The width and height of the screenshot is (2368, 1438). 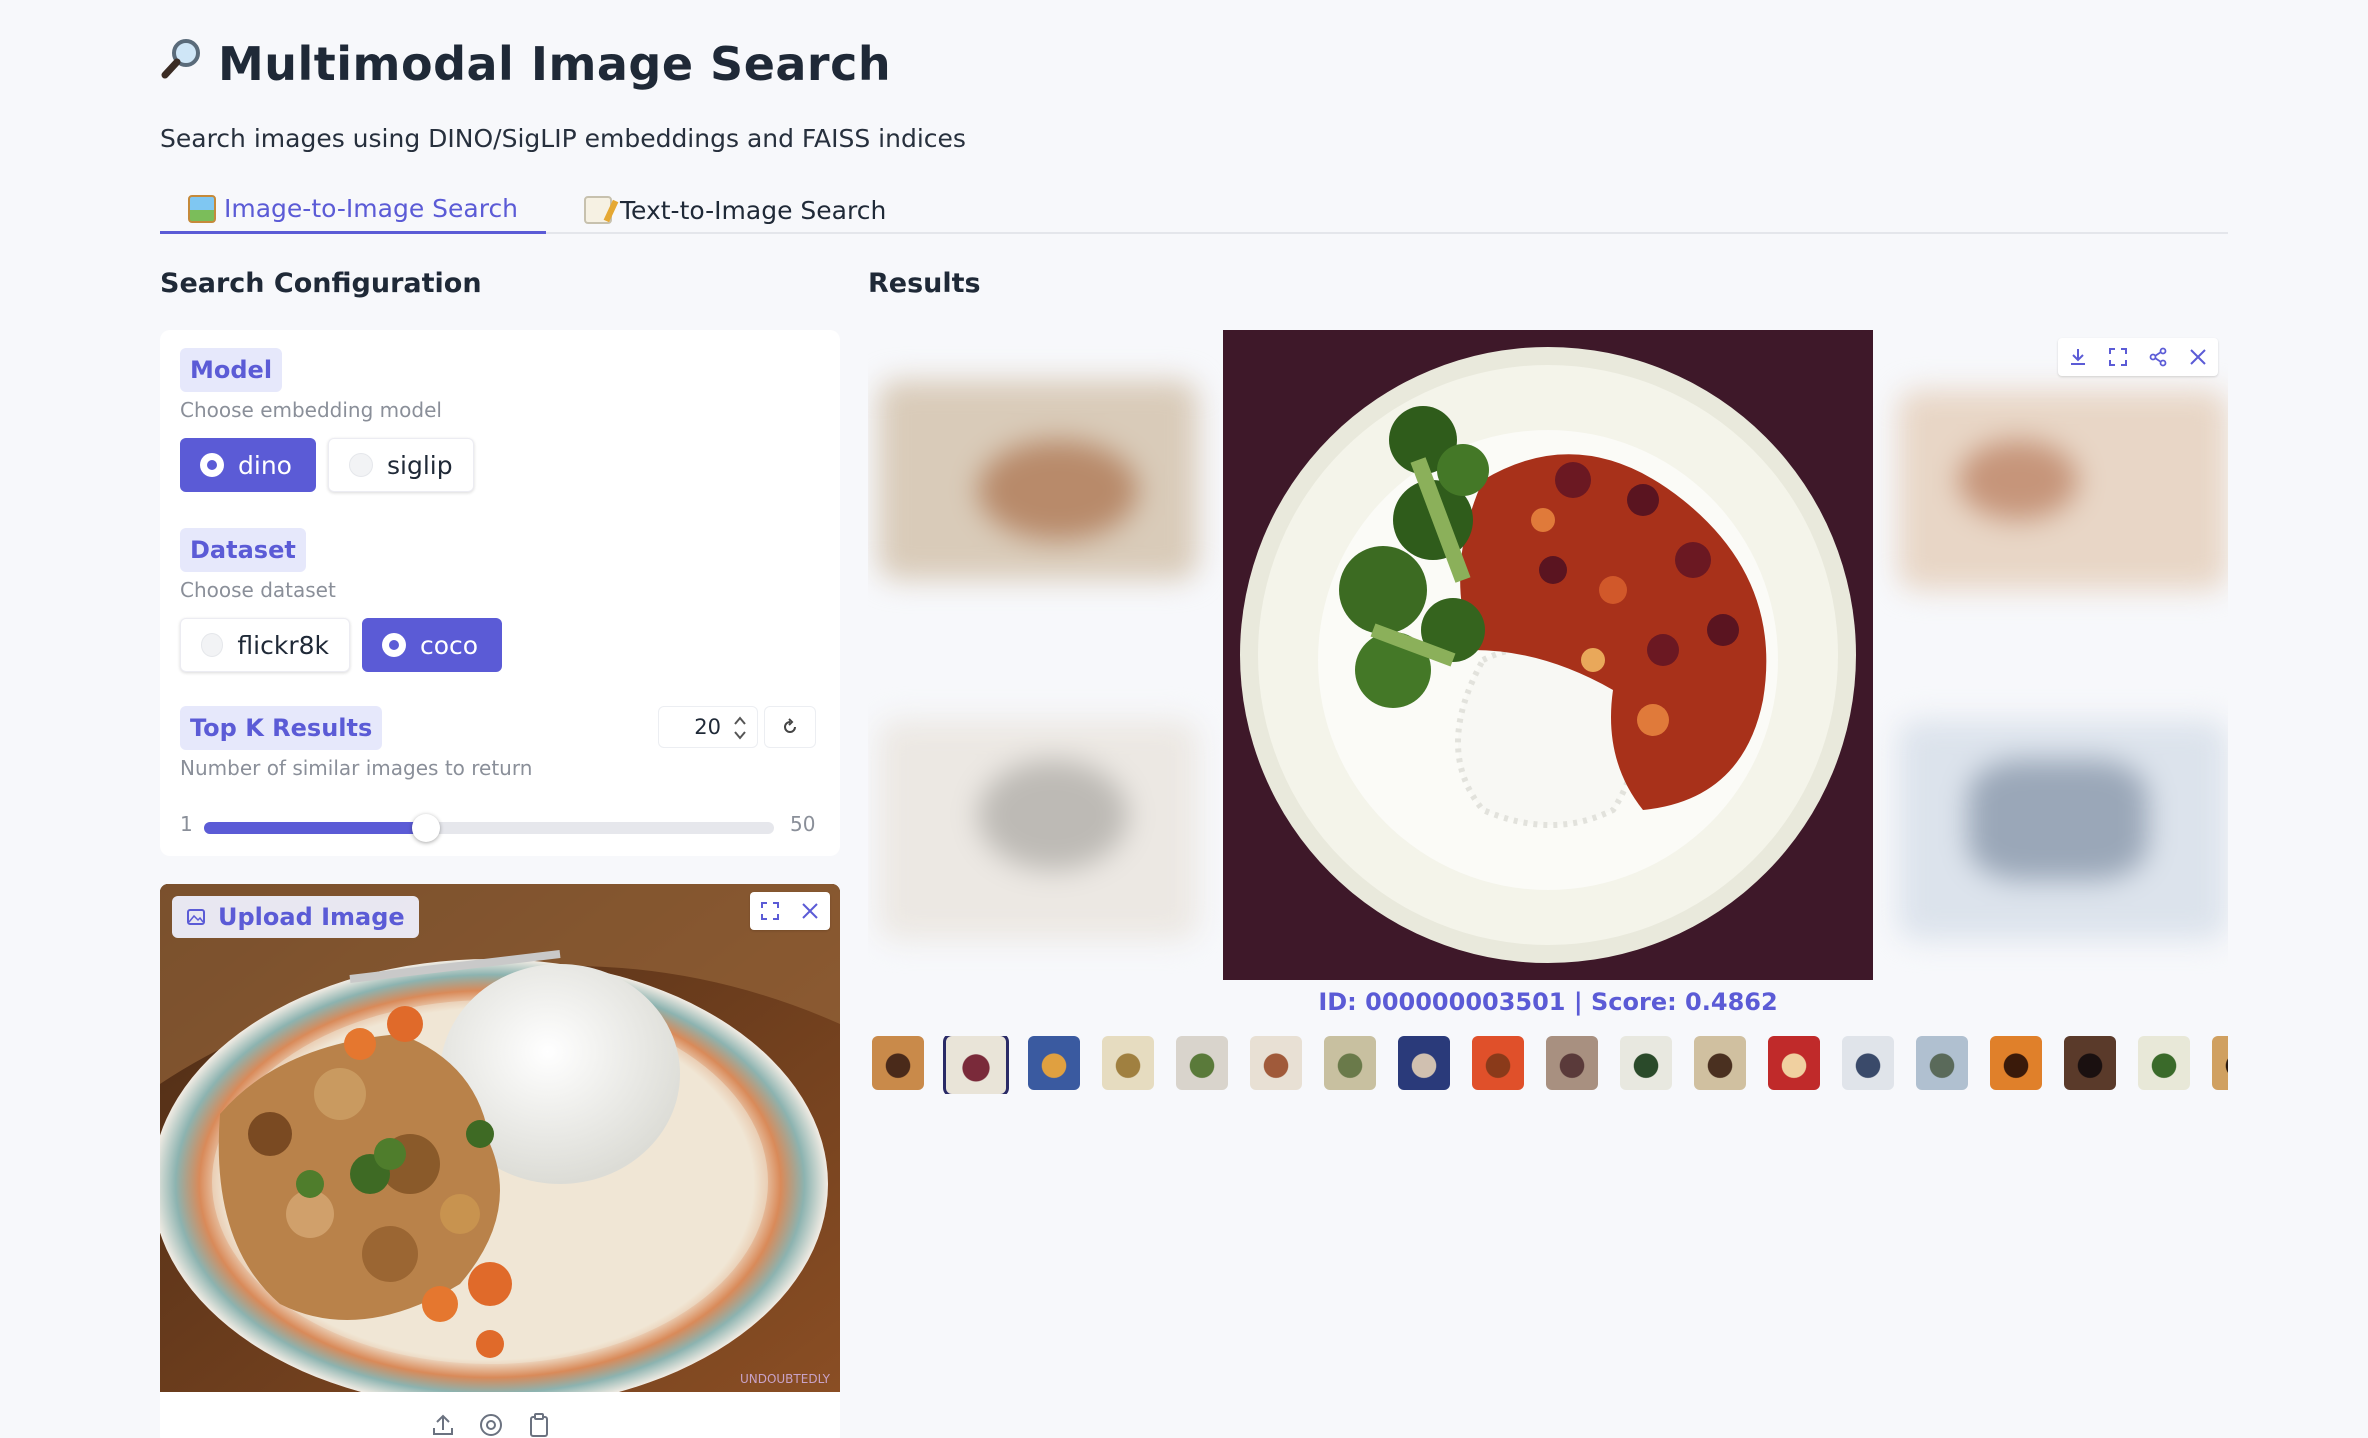 I want to click on webcam-icon, so click(x=491, y=1425).